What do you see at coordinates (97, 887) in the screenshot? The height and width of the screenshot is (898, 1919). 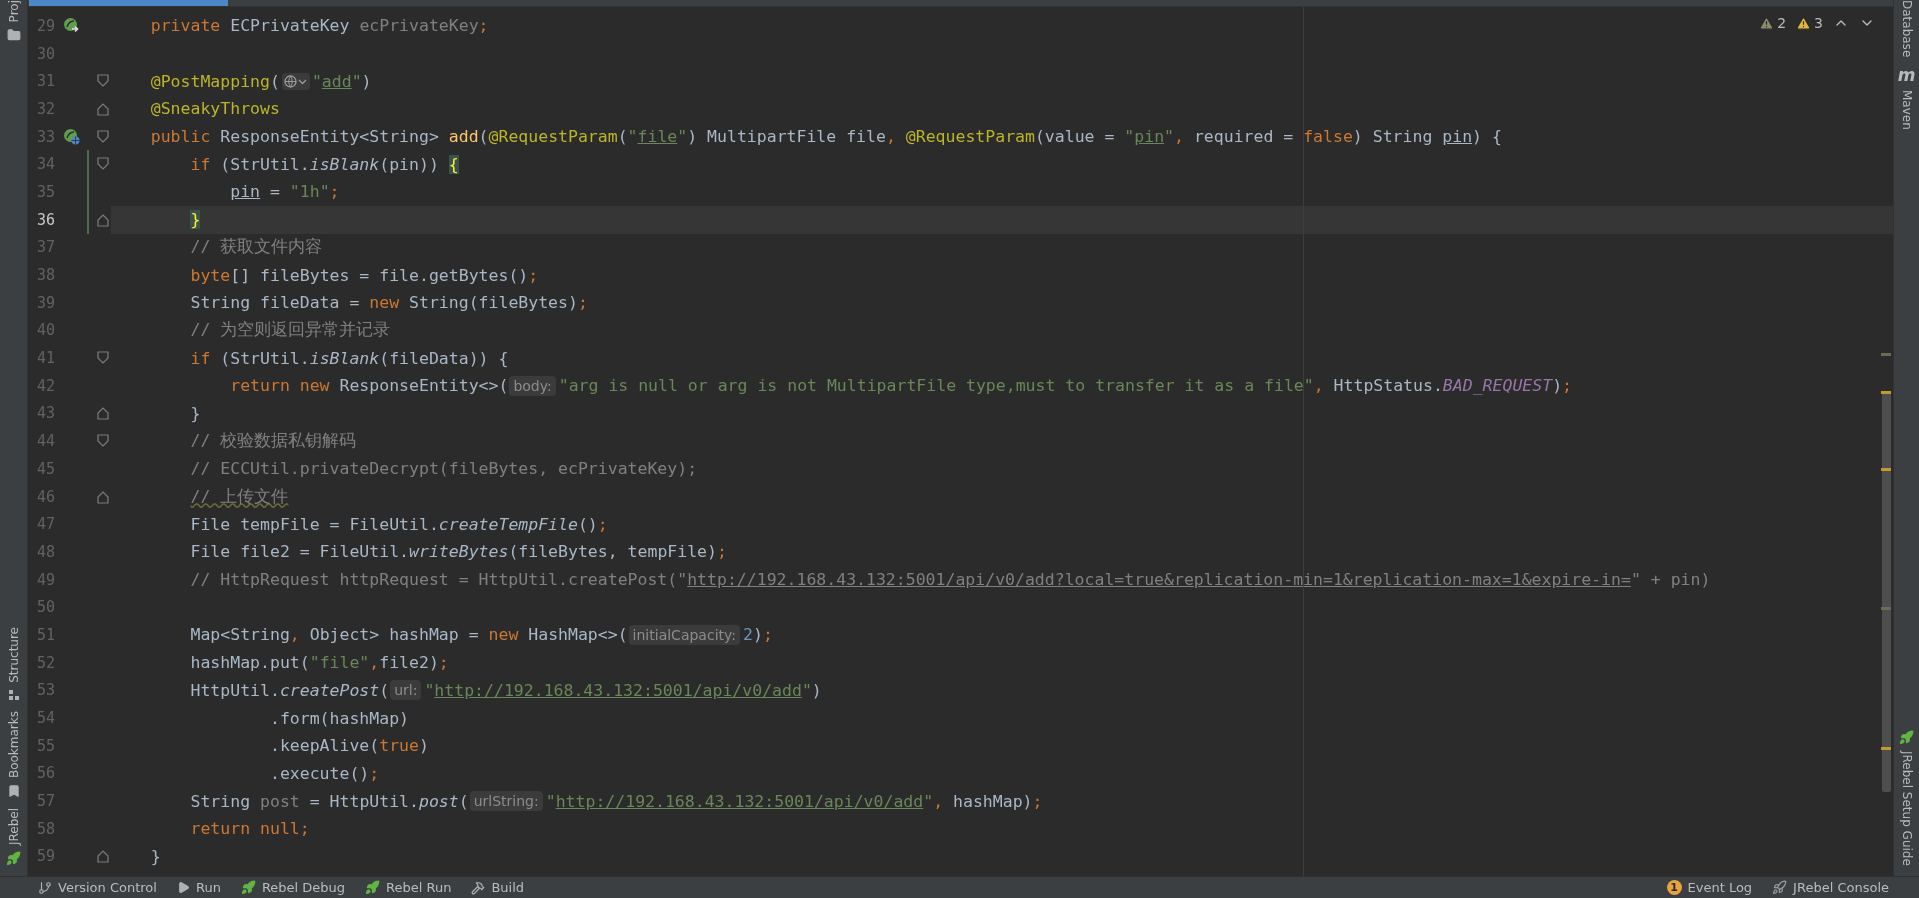 I see `tool-window-button: Version Control` at bounding box center [97, 887].